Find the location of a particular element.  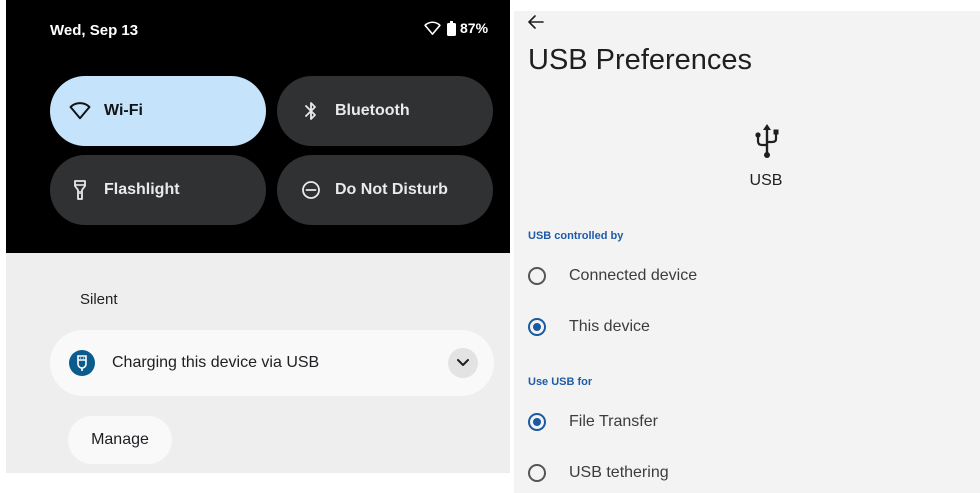

option-label: USB tethering is located at coordinates (619, 472).